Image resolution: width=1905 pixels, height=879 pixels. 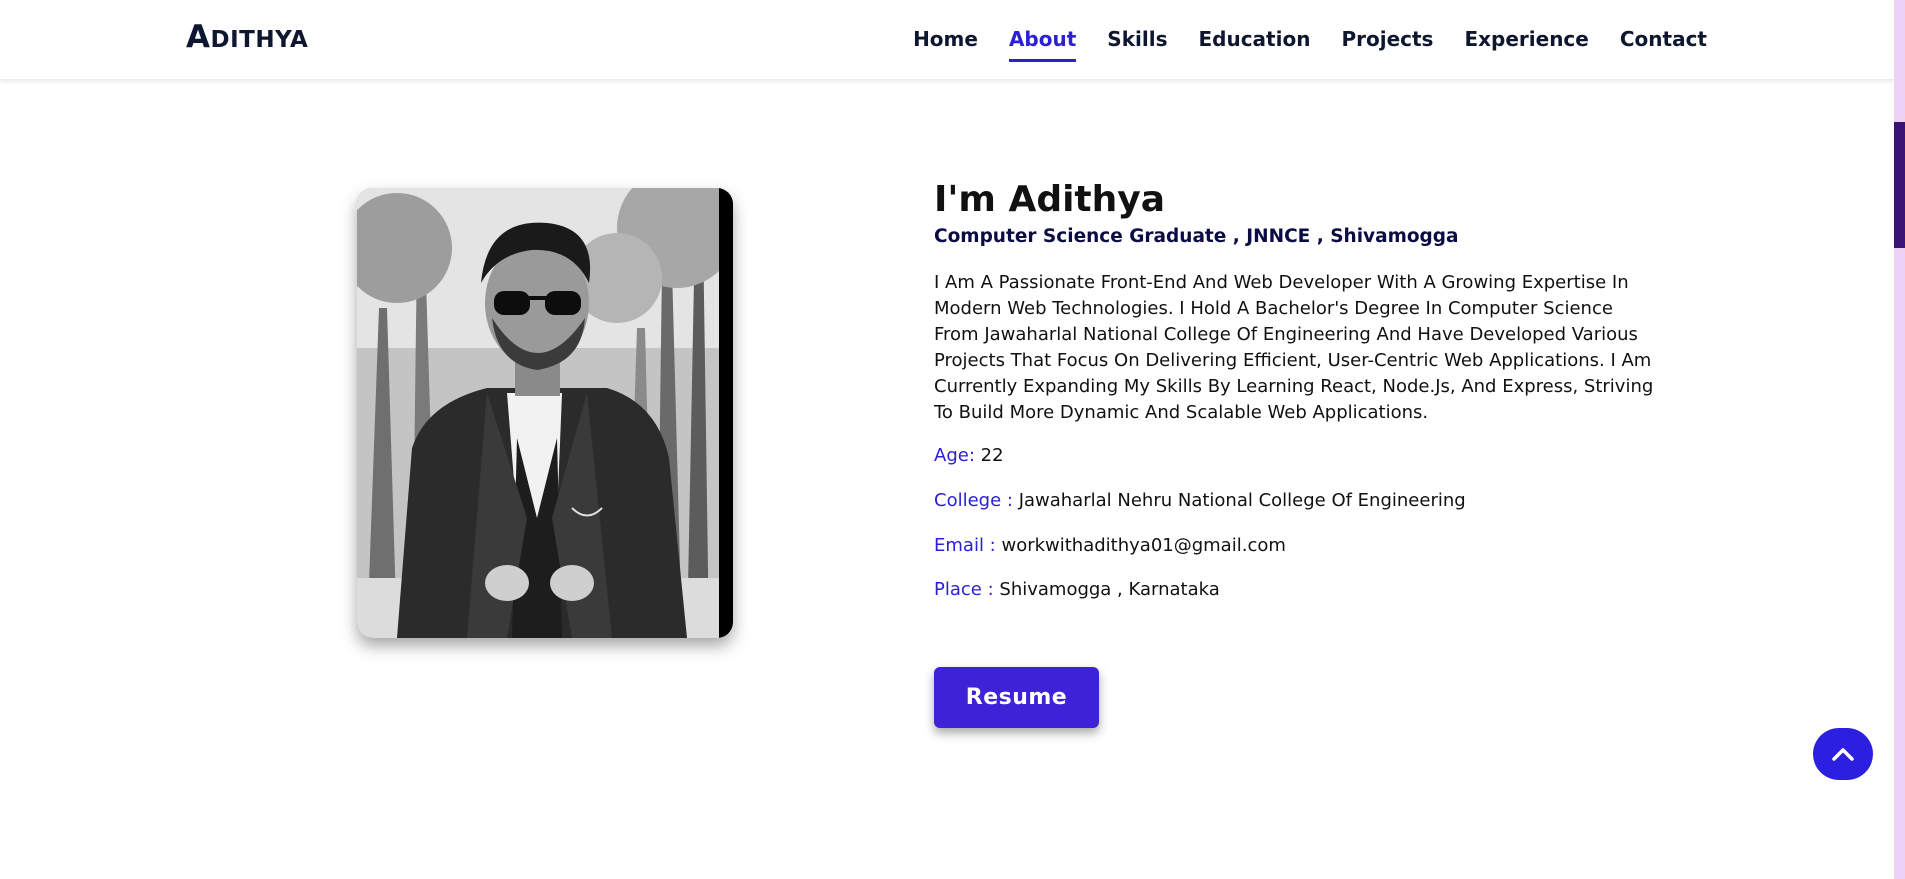 What do you see at coordinates (1050, 199) in the screenshot?
I see `about-heading: I'm Adithya` at bounding box center [1050, 199].